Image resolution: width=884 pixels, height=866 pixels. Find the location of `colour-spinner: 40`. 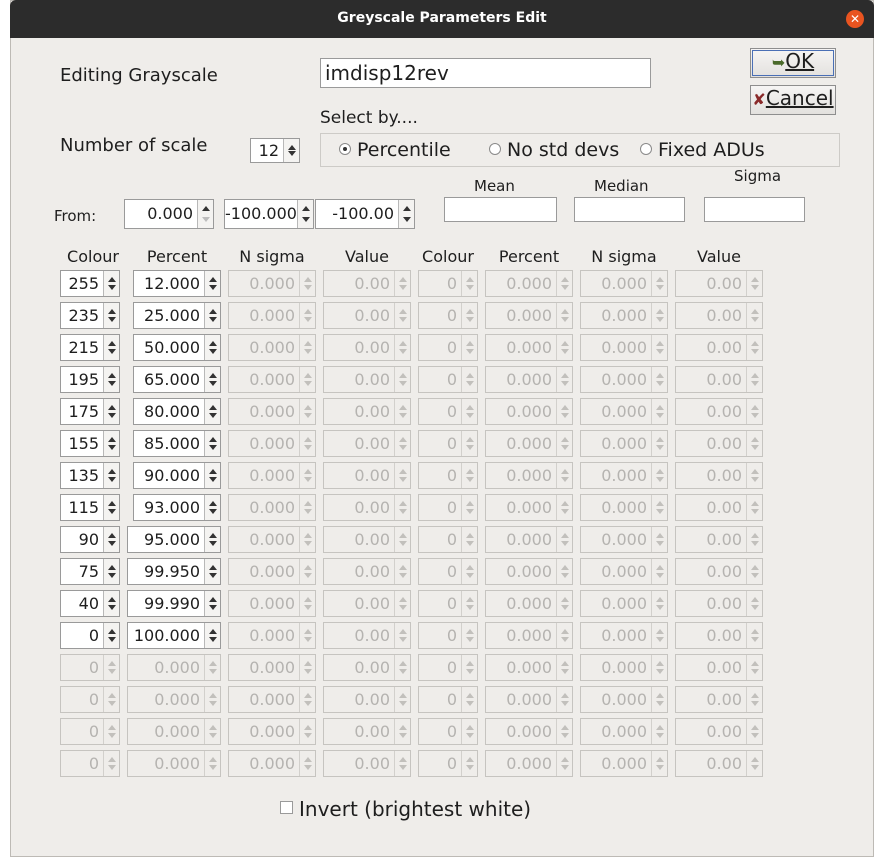

colour-spinner: 40 is located at coordinates (90, 603).